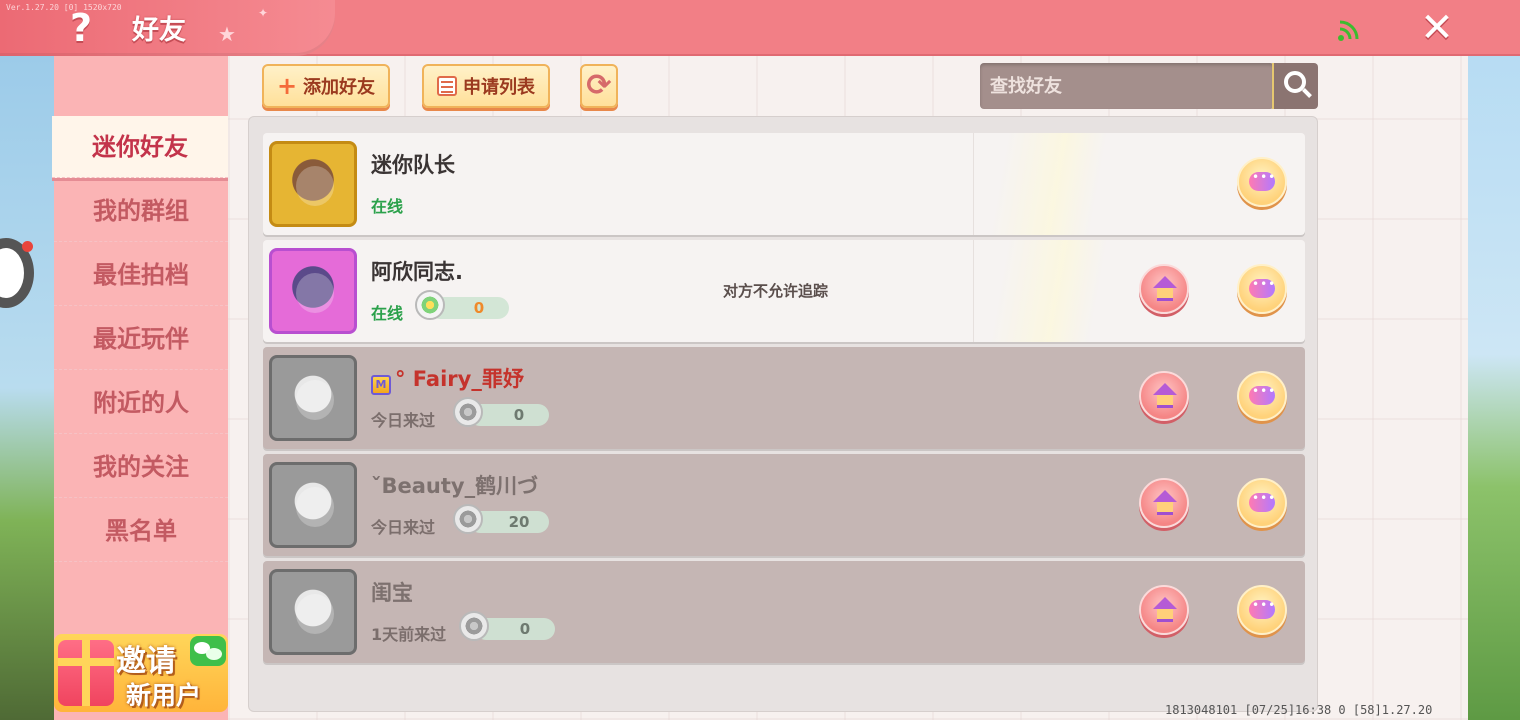 The width and height of the screenshot is (1520, 720). I want to click on wechat-icon, so click(208, 651).